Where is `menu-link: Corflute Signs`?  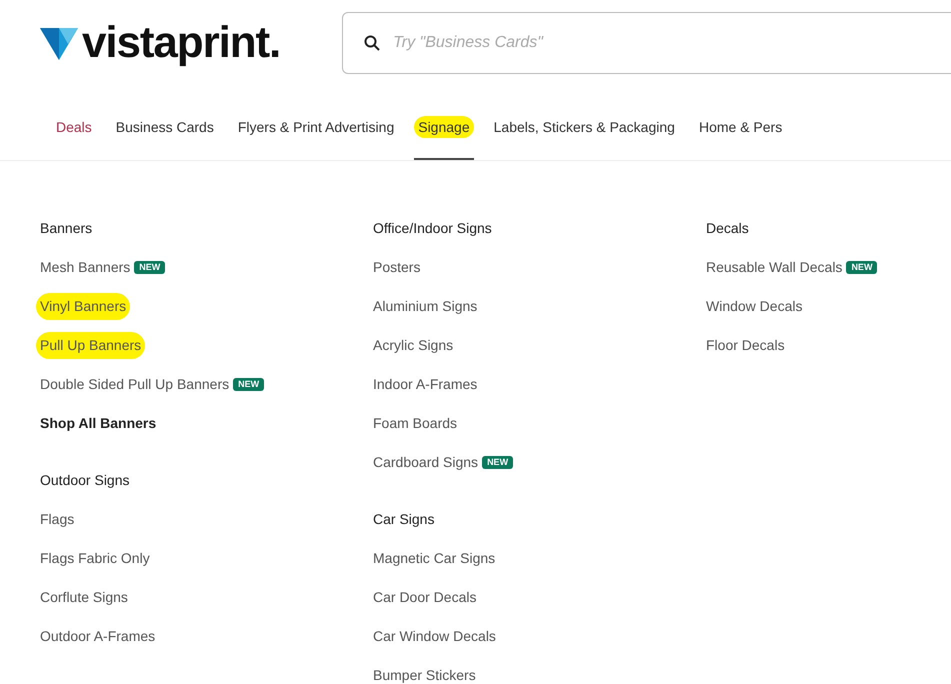 menu-link: Corflute Signs is located at coordinates (84, 597).